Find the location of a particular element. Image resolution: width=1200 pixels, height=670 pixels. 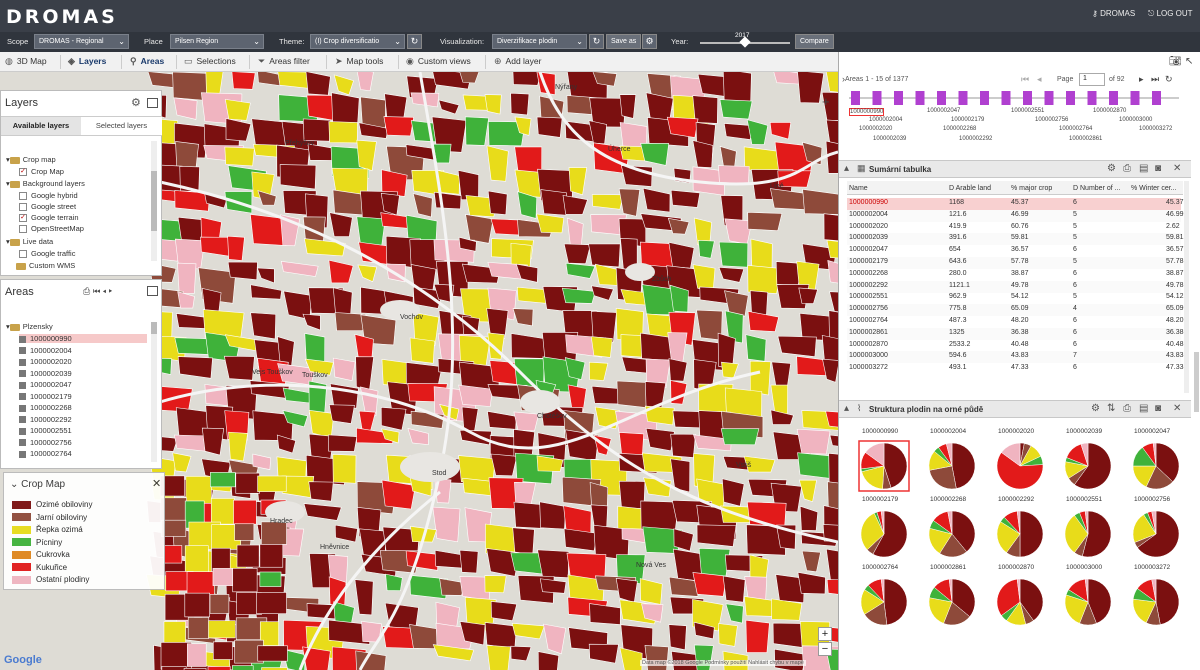

layer-openstreetmap: OpenStreetMap is located at coordinates (51, 229).